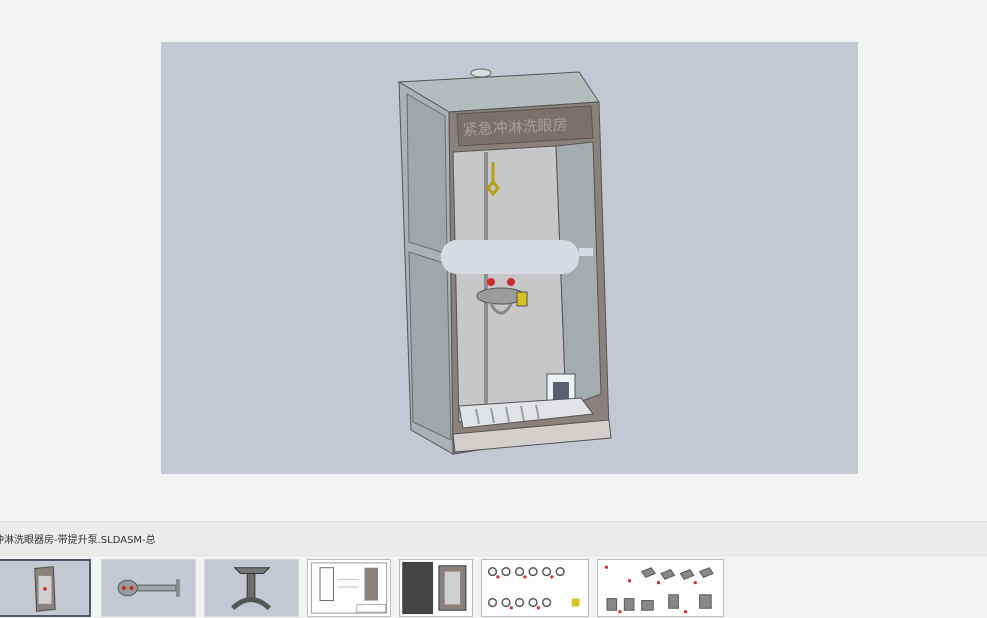  I want to click on thumbnail-bracket, so click(251, 588).